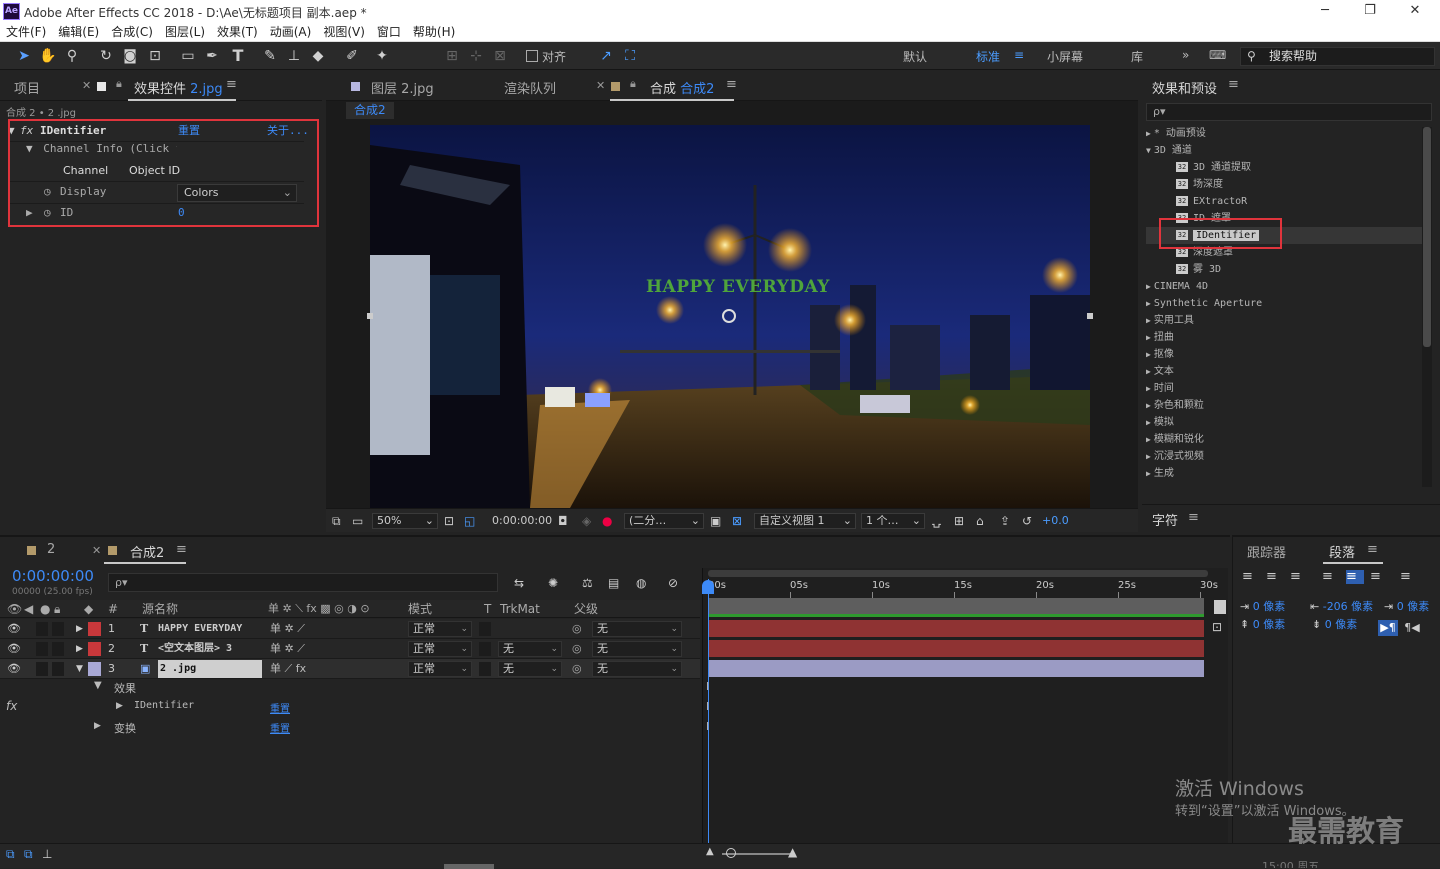 Image resolution: width=1440 pixels, height=869 pixels. What do you see at coordinates (1427, 307) in the screenshot?
I see `scrollbar` at bounding box center [1427, 307].